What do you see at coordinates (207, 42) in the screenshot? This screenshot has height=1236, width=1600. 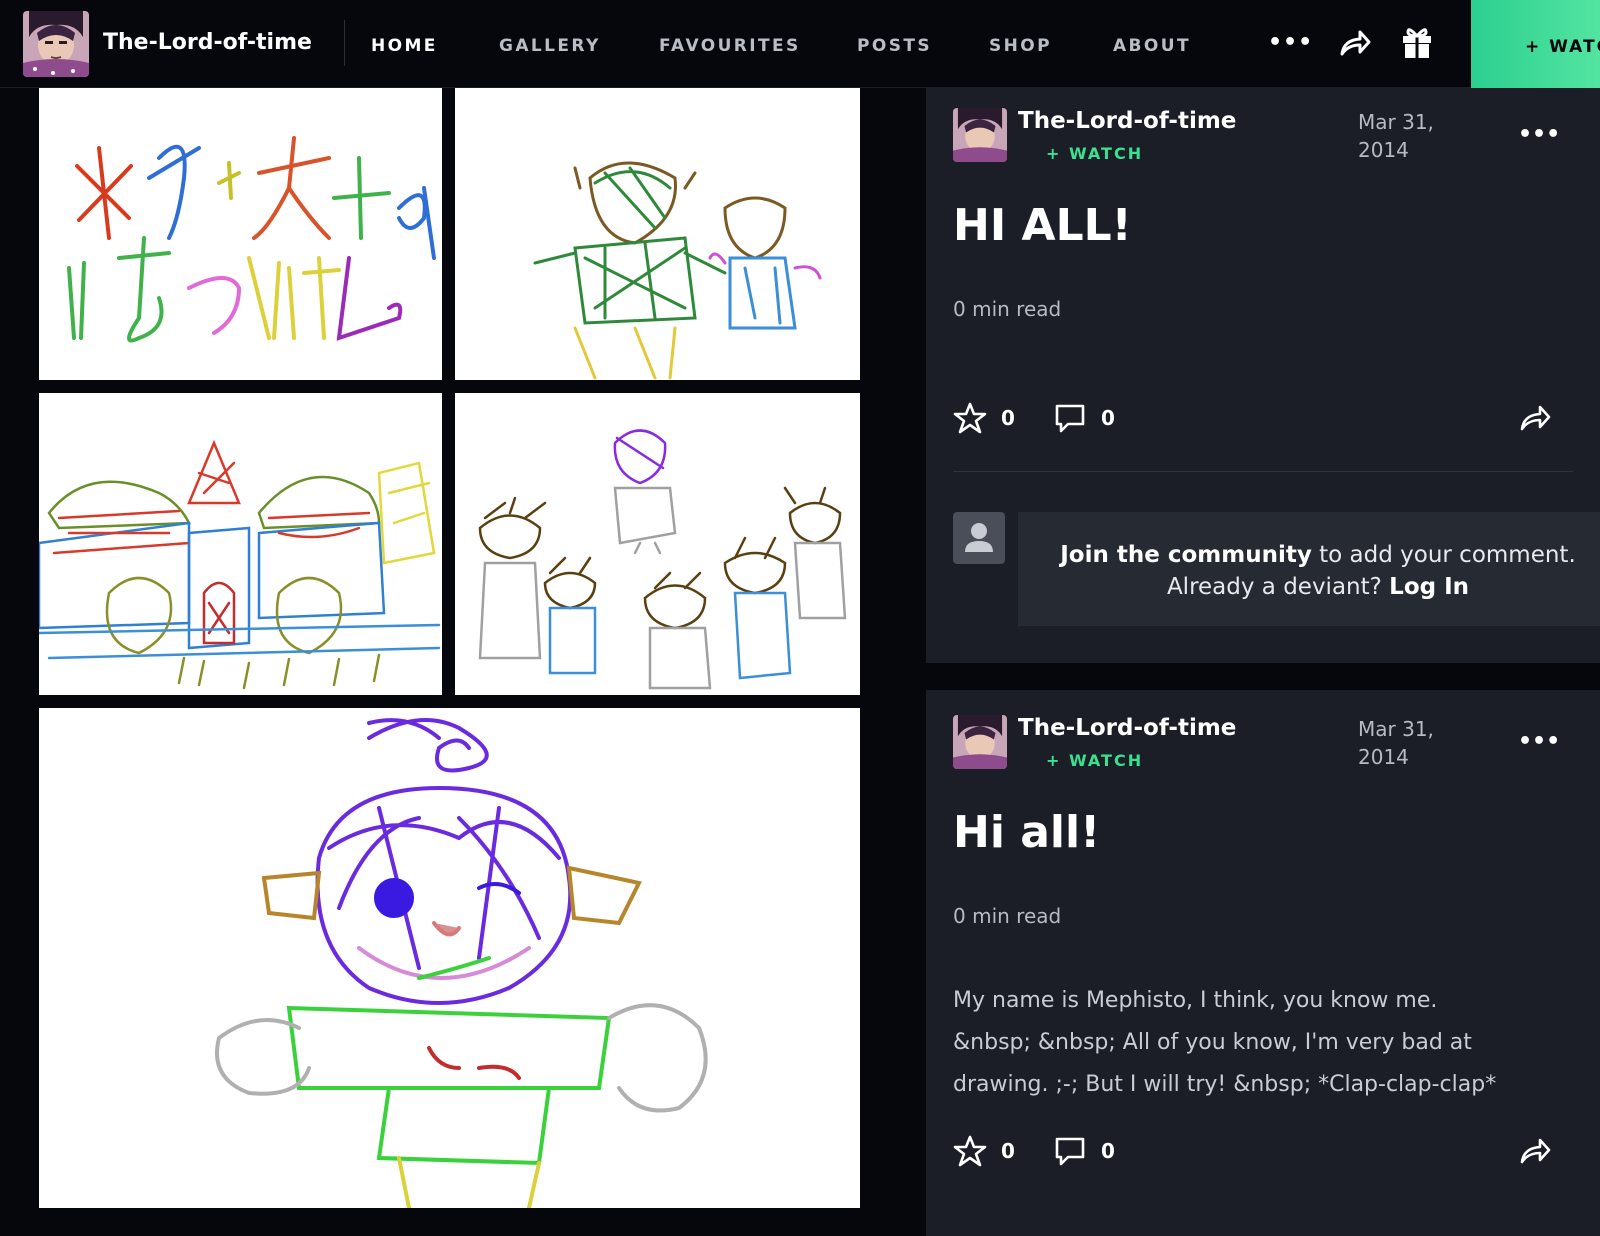 I see `profile-username: The-Lord-of-time` at bounding box center [207, 42].